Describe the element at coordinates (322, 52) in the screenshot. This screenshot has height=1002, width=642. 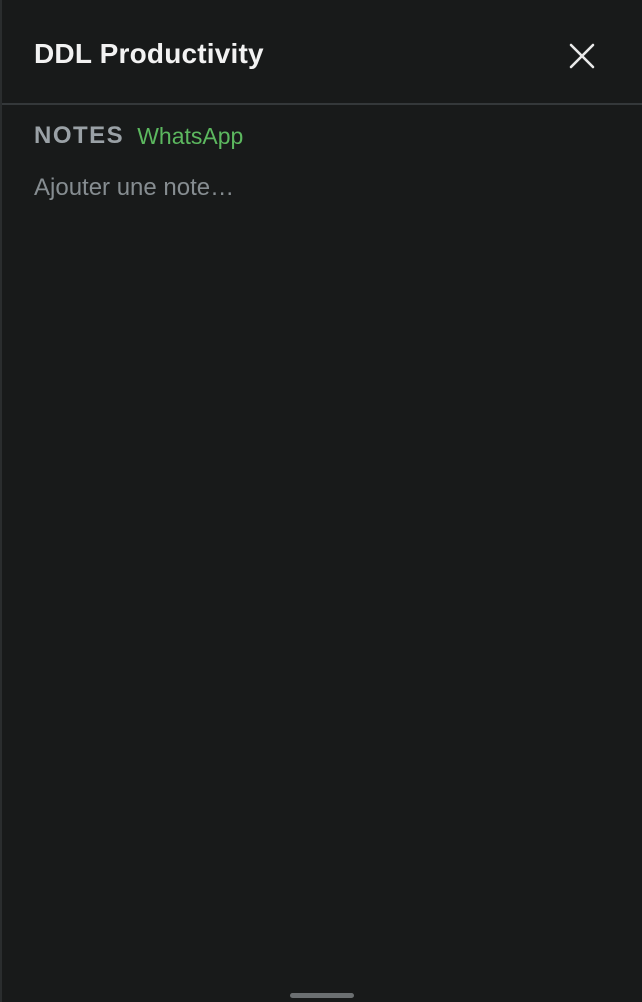
I see `panel-header: DDL Productivity` at that location.